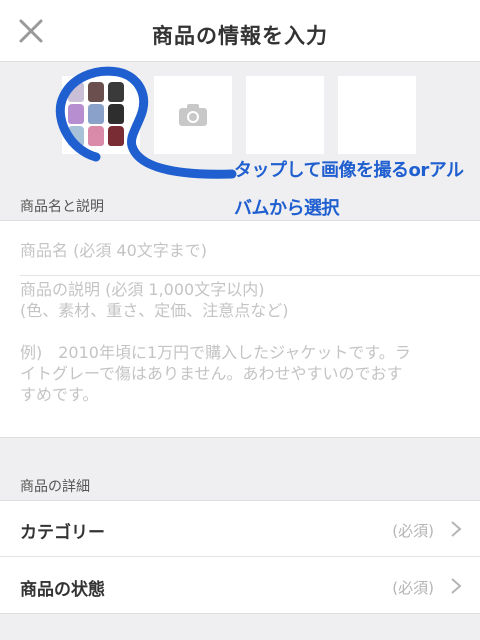 Image resolution: width=480 pixels, height=640 pixels. Describe the element at coordinates (240, 36) in the screenshot. I see `page-title: 商品の情報を入力` at that location.